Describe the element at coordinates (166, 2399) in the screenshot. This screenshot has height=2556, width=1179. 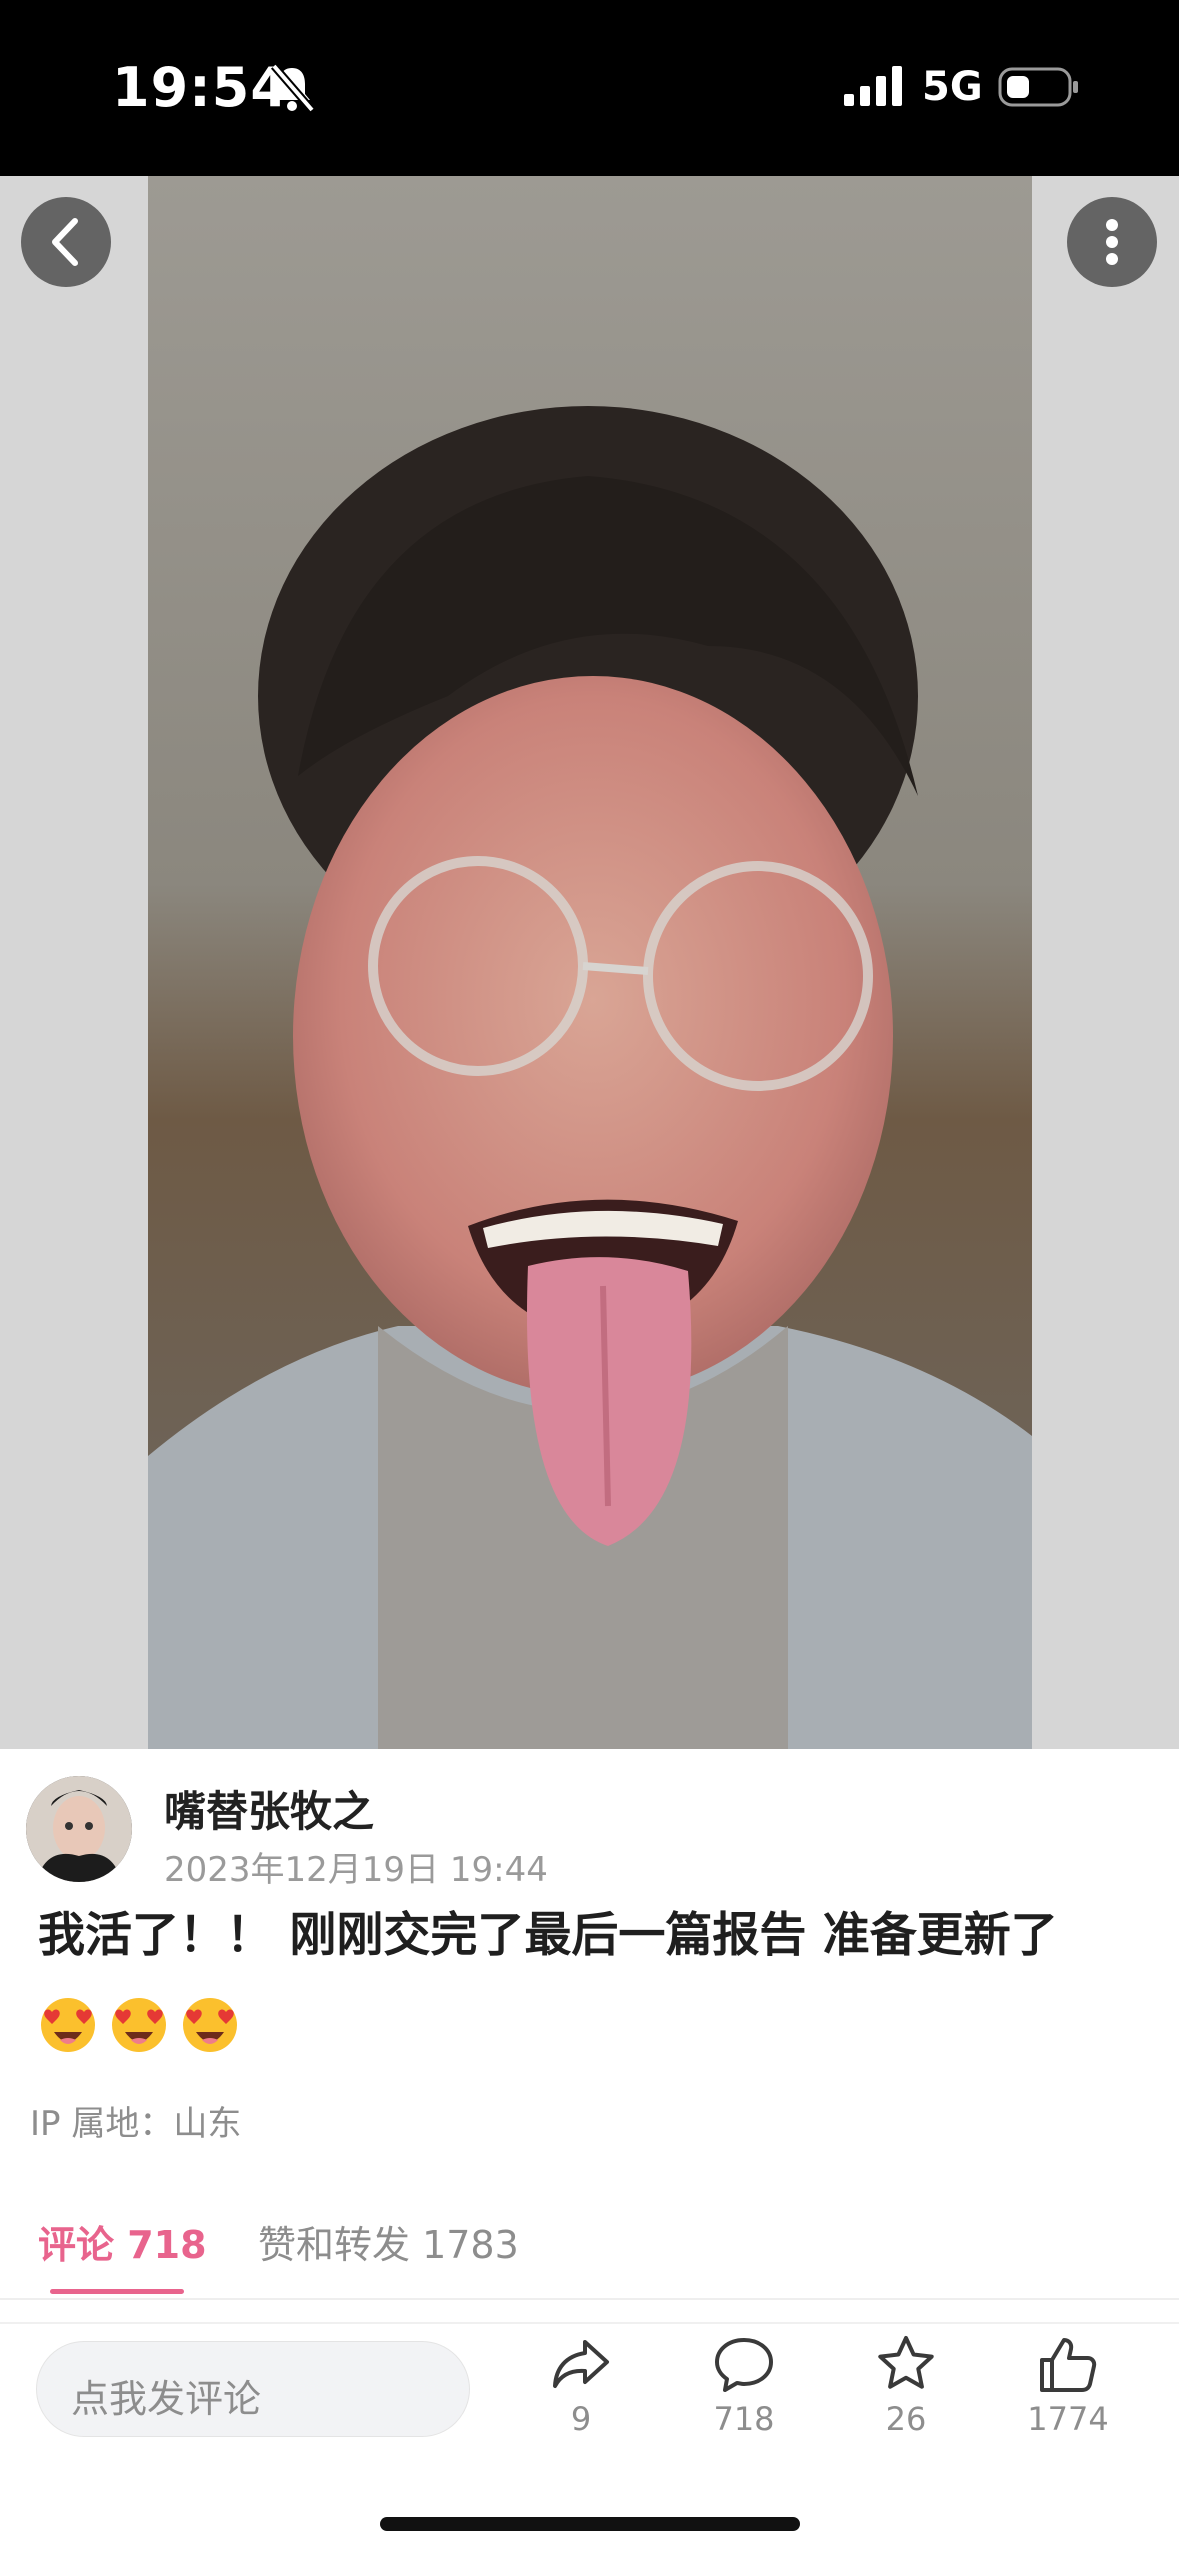
I see `comment-placeholder: 点我发评论` at that location.